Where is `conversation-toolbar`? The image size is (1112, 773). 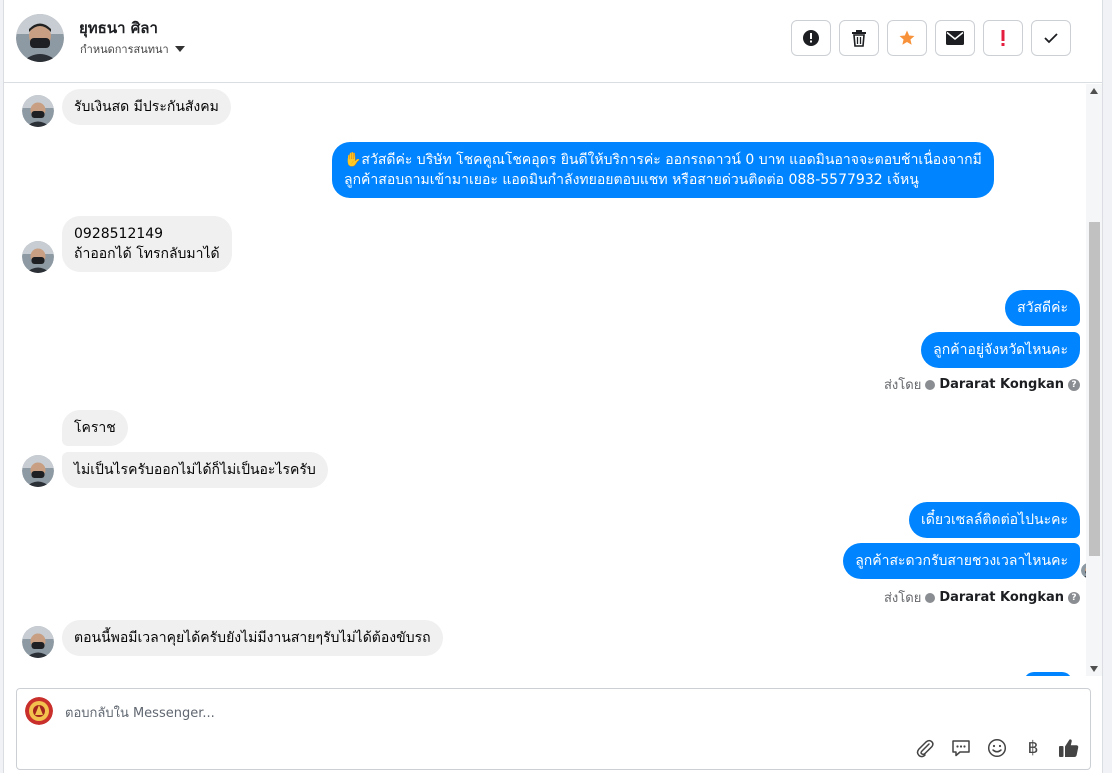
conversation-toolbar is located at coordinates (931, 38).